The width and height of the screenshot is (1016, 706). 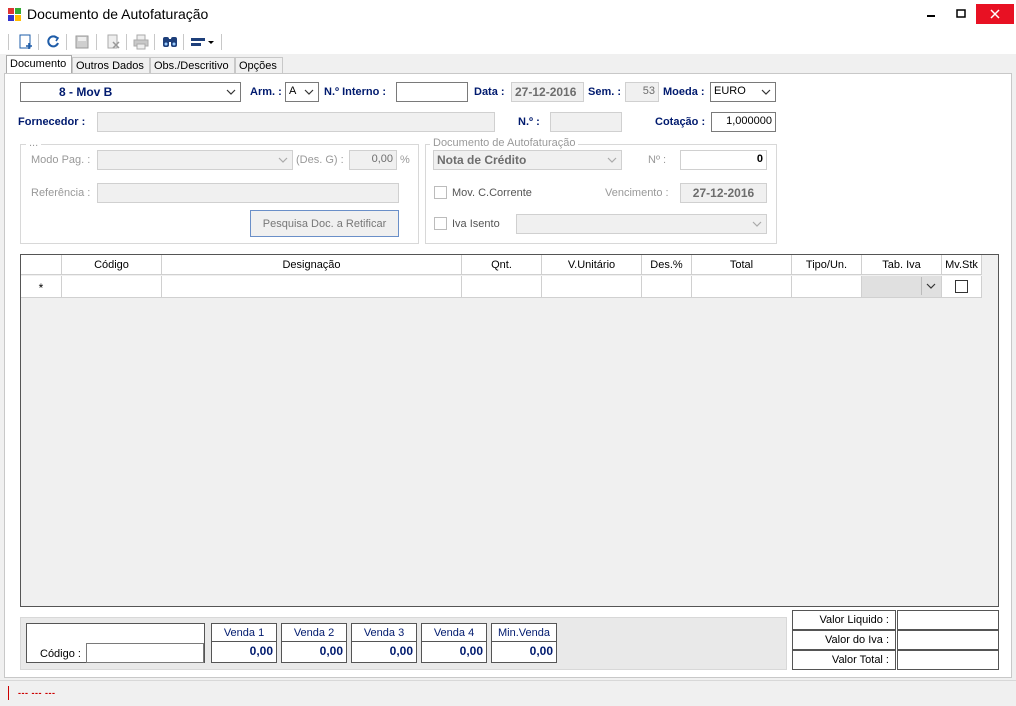 I want to click on grid-header-codigo: Código, so click(x=112, y=265).